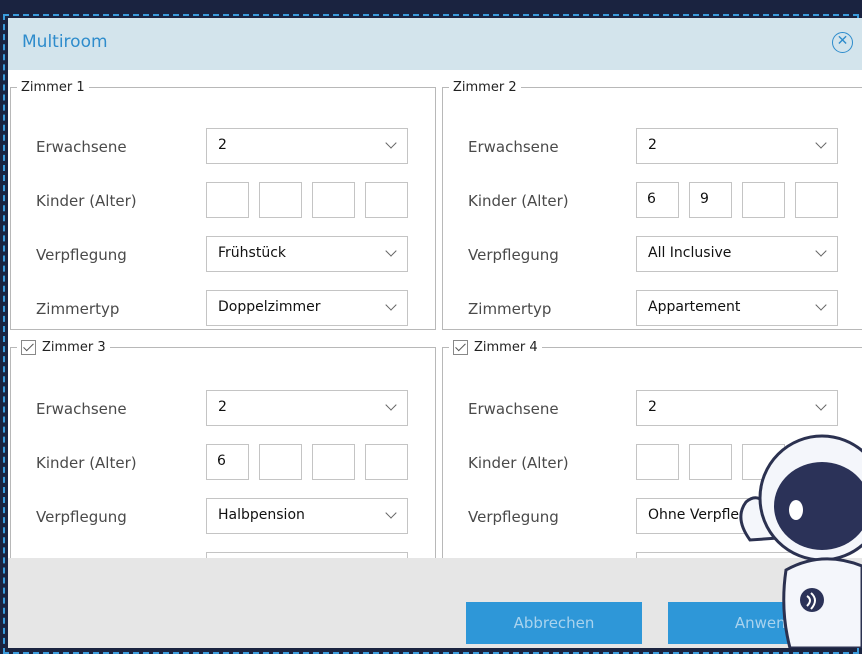 This screenshot has height=654, width=862. I want to click on room-1-children-label: Kinder (Alter), so click(86, 201).